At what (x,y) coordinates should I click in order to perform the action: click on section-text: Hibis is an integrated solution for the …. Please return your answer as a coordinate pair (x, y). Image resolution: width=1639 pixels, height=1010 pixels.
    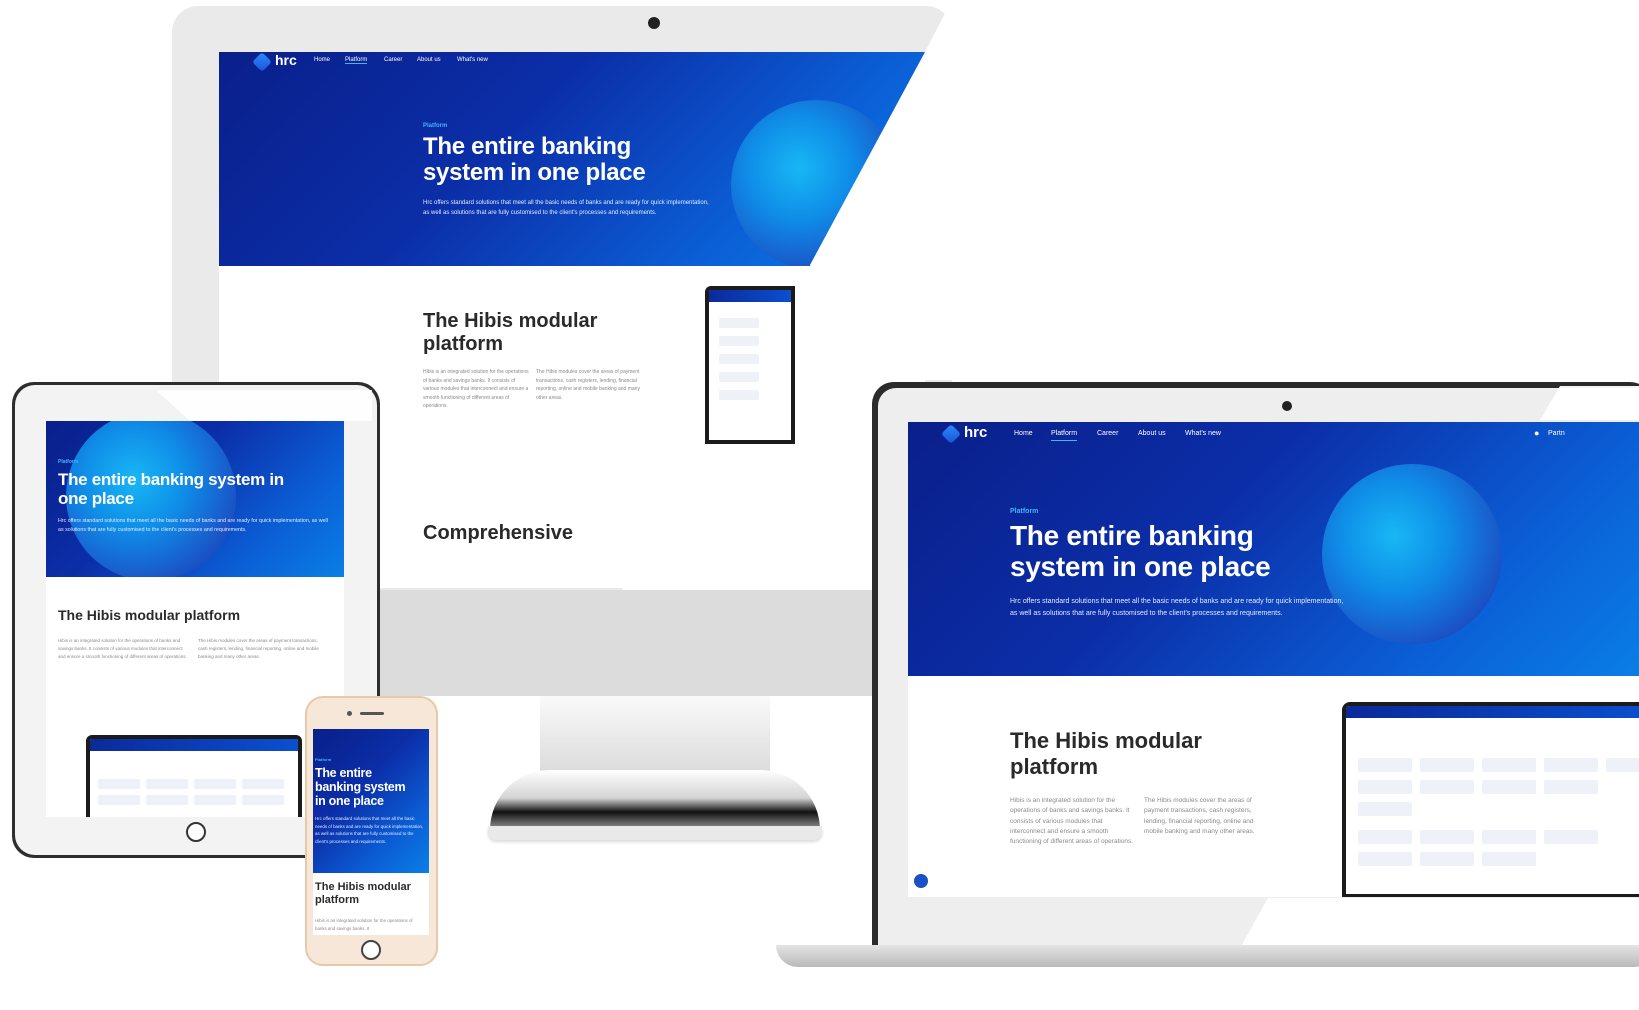
    Looking at the image, I should click on (364, 924).